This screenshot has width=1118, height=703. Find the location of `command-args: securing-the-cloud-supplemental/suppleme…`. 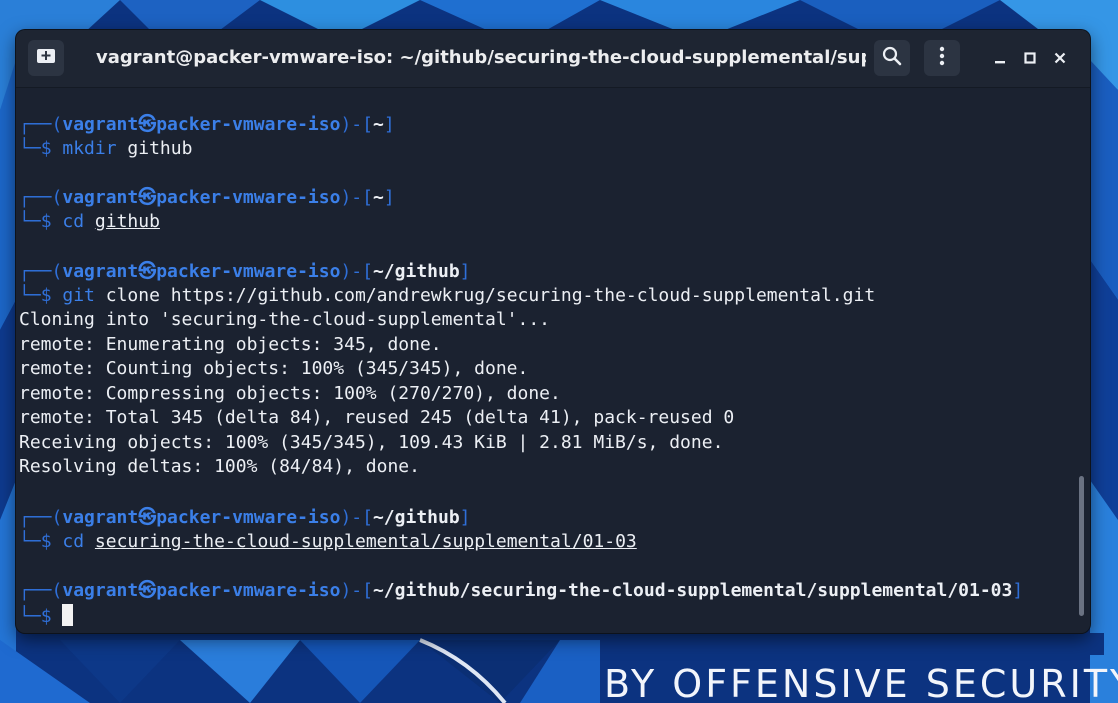

command-args: securing-the-cloud-supplemental/suppleme… is located at coordinates (365, 541).